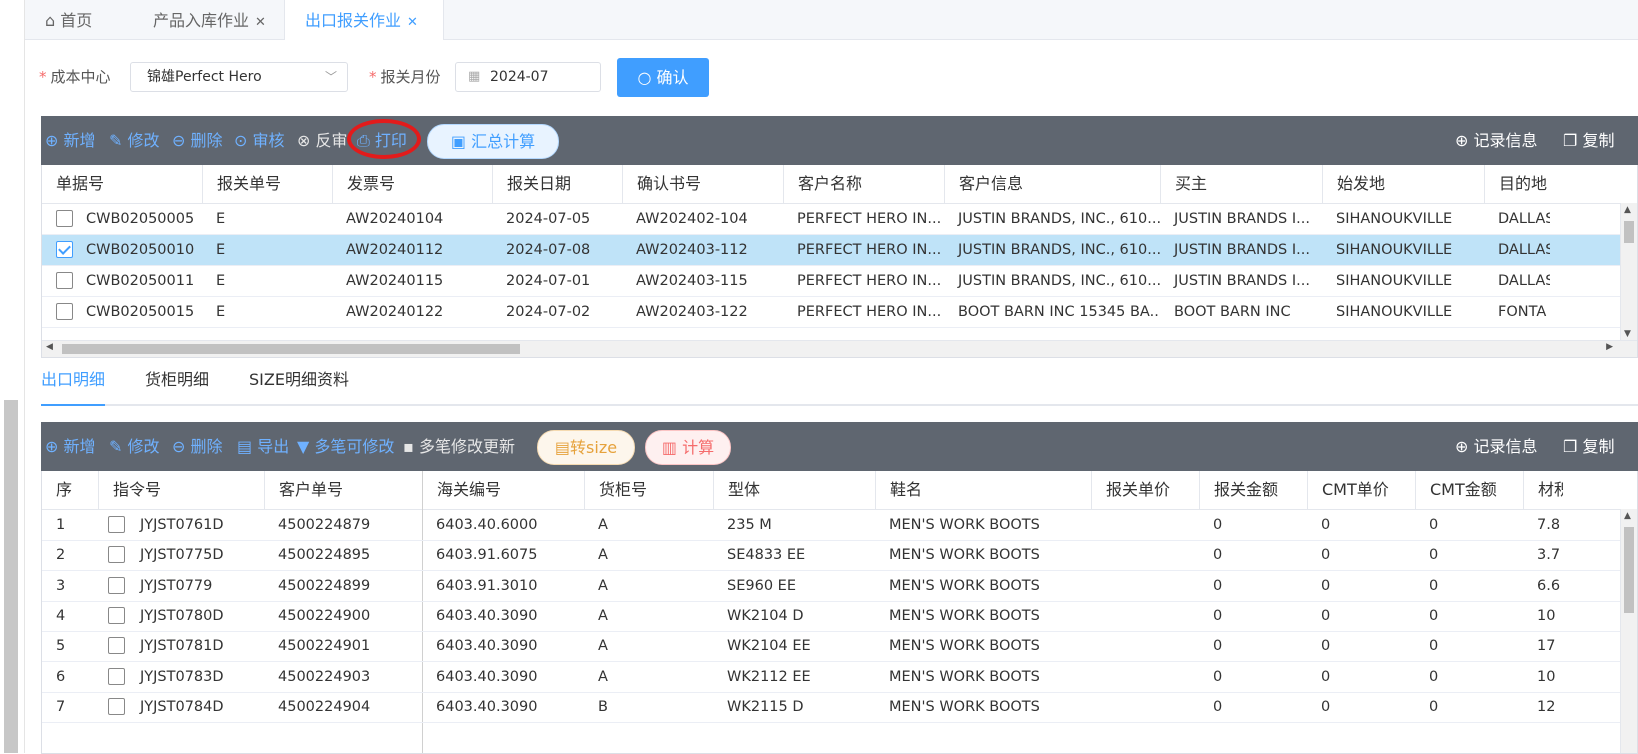  Describe the element at coordinates (1543, 490) in the screenshot. I see `column-header: 材积` at that location.